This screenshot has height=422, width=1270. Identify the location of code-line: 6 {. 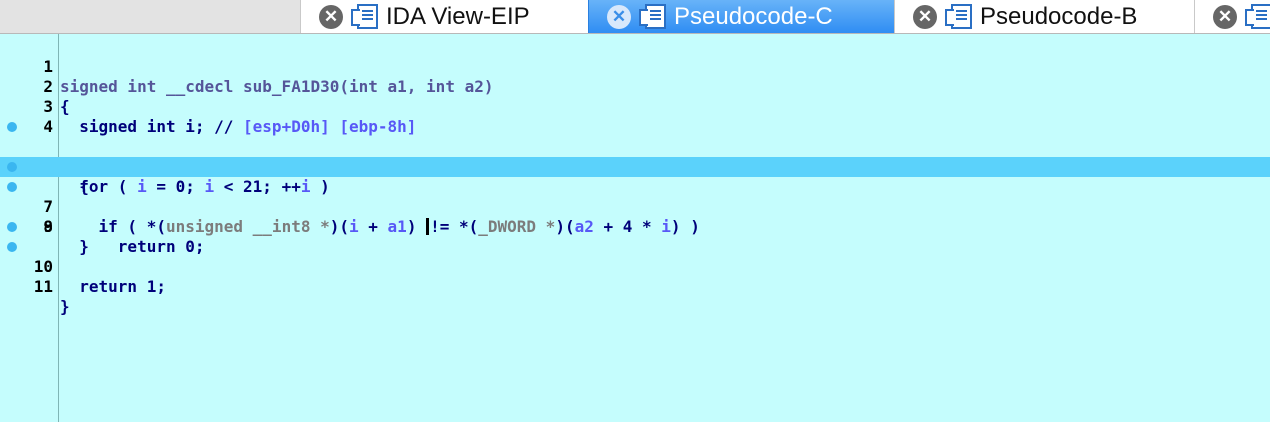
(635, 166).